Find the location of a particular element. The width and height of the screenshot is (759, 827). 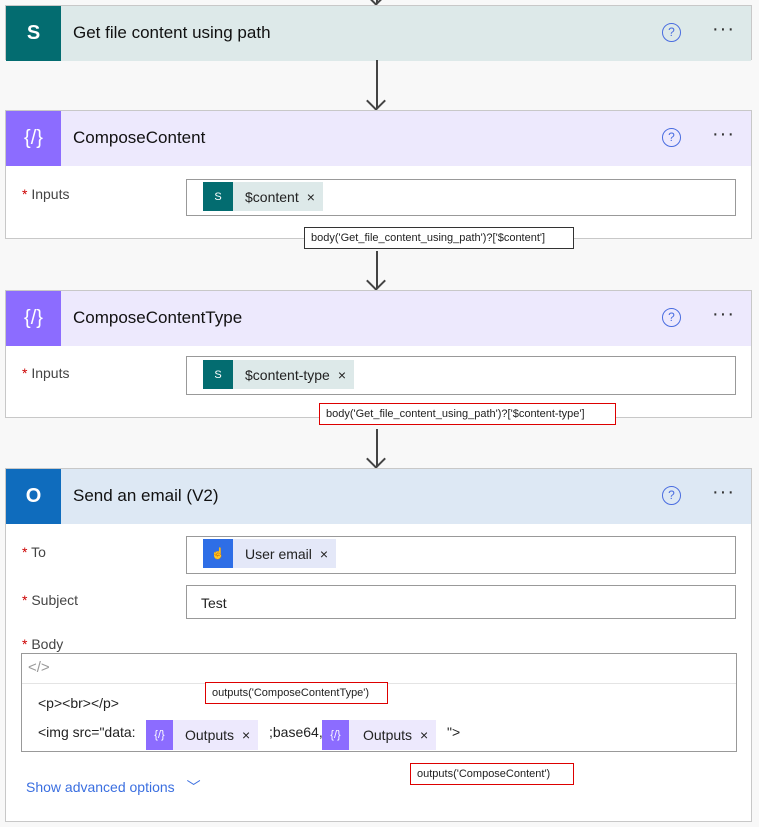

to-label: * To is located at coordinates (34, 552).